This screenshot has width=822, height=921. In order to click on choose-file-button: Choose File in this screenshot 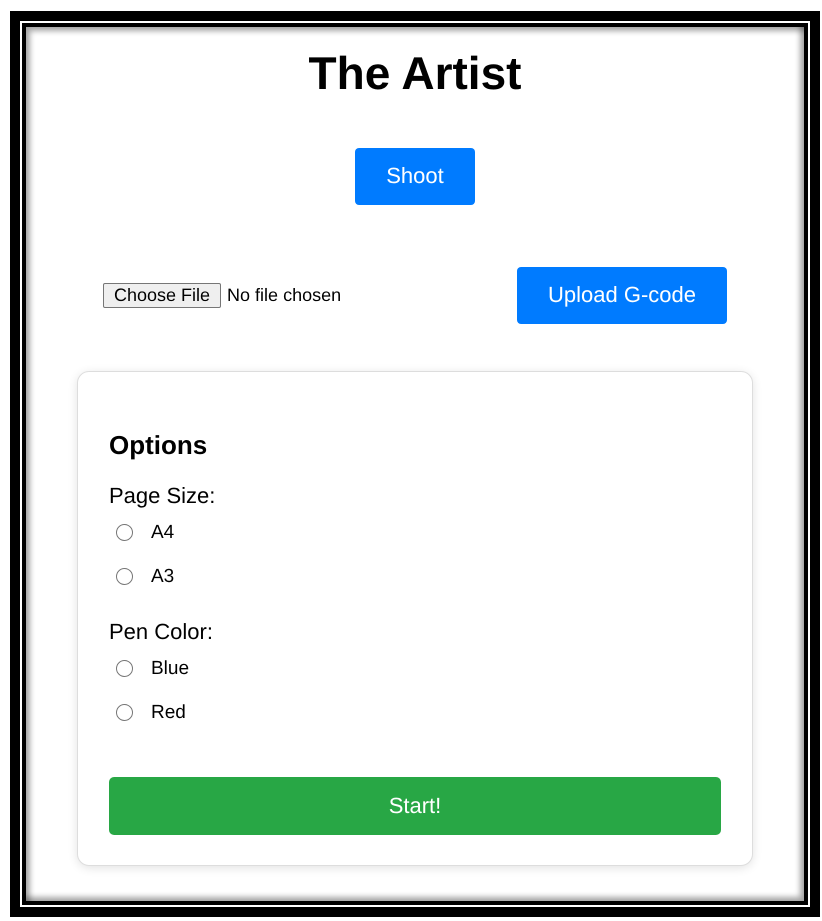, I will do `click(162, 295)`.